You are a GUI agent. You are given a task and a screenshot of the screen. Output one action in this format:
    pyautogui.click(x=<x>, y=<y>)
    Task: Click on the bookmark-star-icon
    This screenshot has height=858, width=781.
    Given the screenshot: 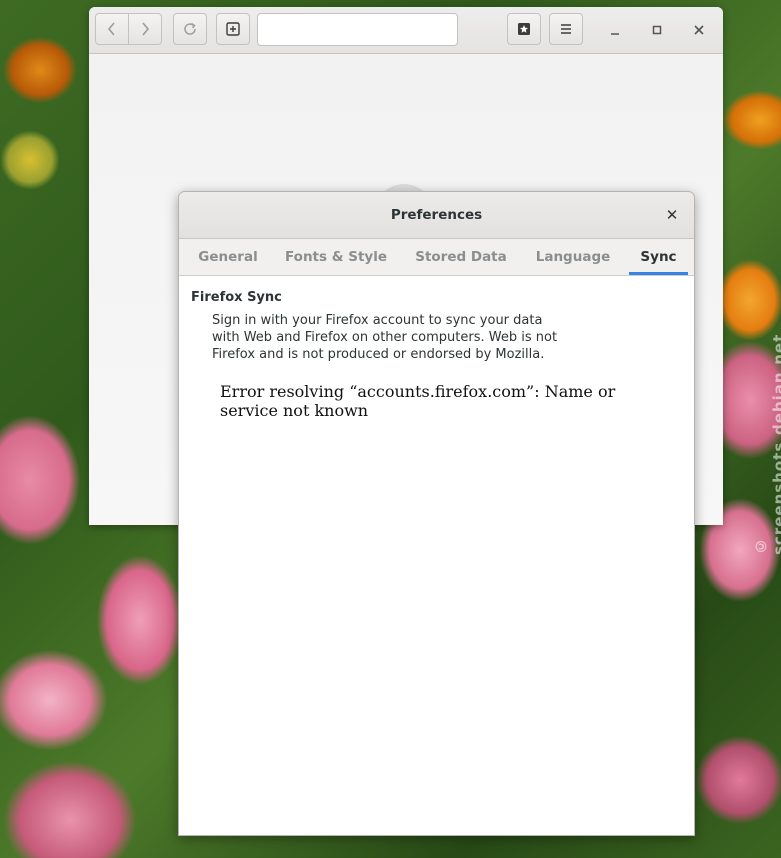 What is the action you would take?
    pyautogui.click(x=524, y=29)
    